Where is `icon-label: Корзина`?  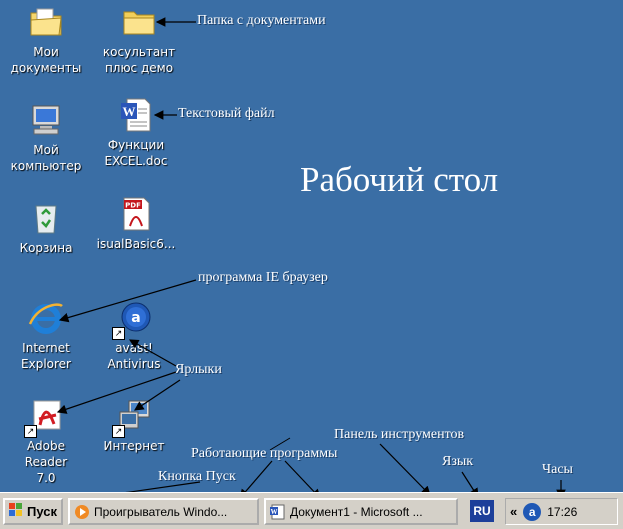 icon-label: Корзина is located at coordinates (46, 248).